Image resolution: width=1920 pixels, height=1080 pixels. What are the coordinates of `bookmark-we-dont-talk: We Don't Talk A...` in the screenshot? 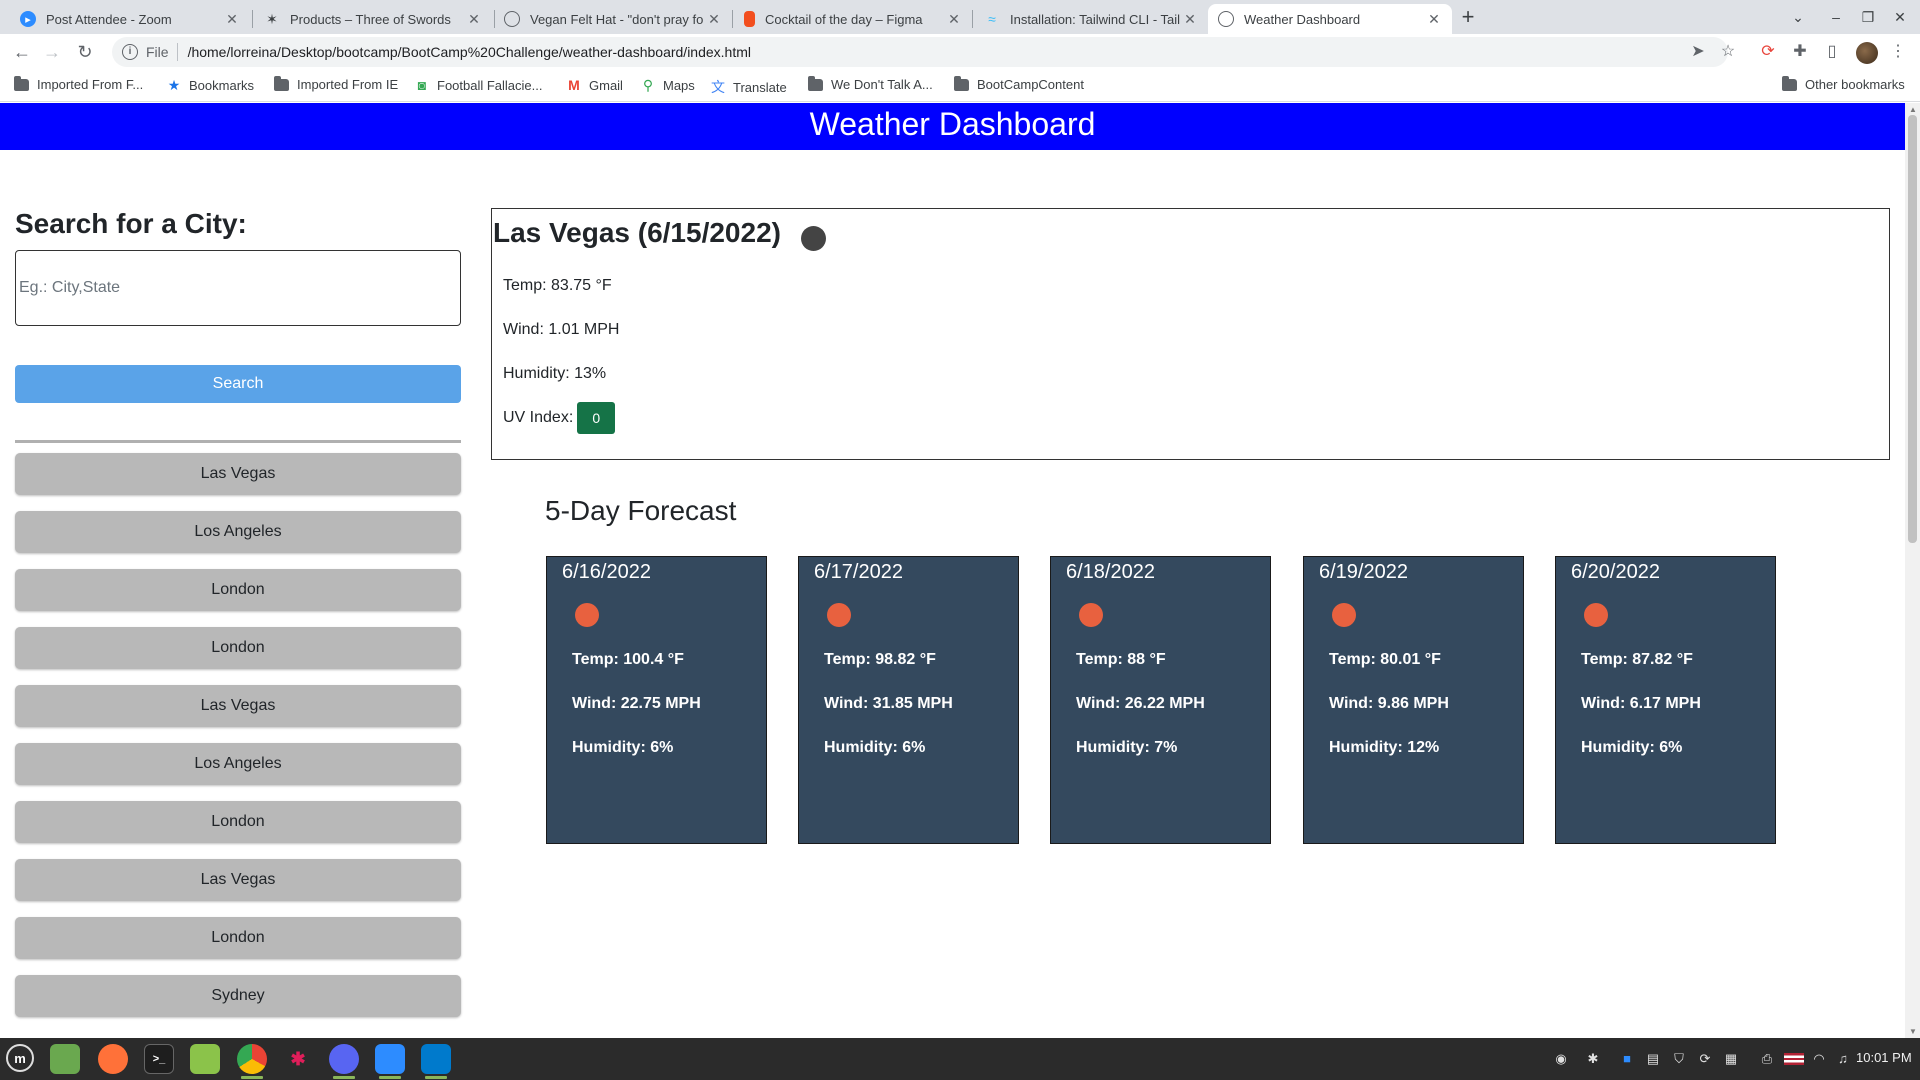 It's located at (870, 83).